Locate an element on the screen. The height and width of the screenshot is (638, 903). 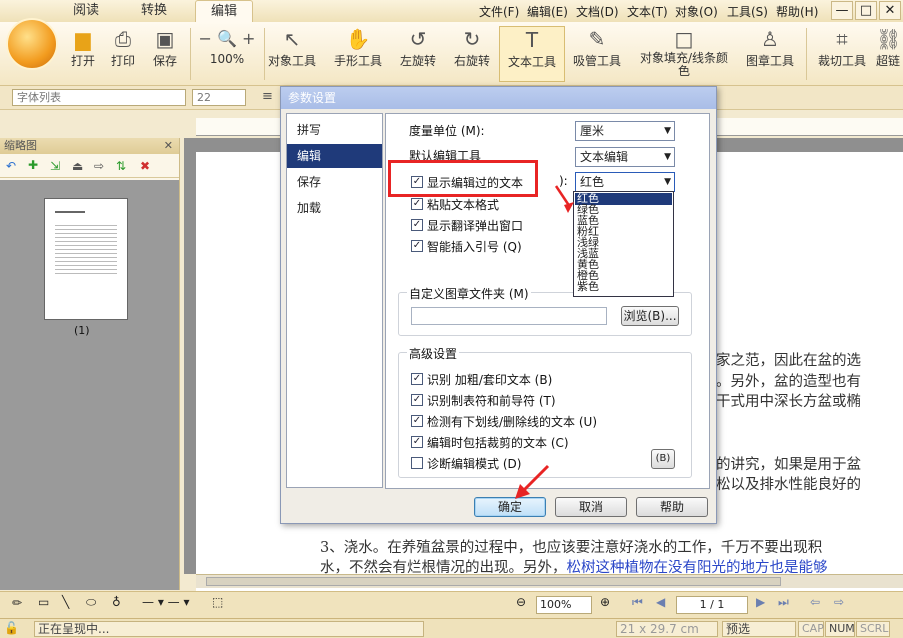
annotation-arrow-ok is located at coordinates (535, 479).